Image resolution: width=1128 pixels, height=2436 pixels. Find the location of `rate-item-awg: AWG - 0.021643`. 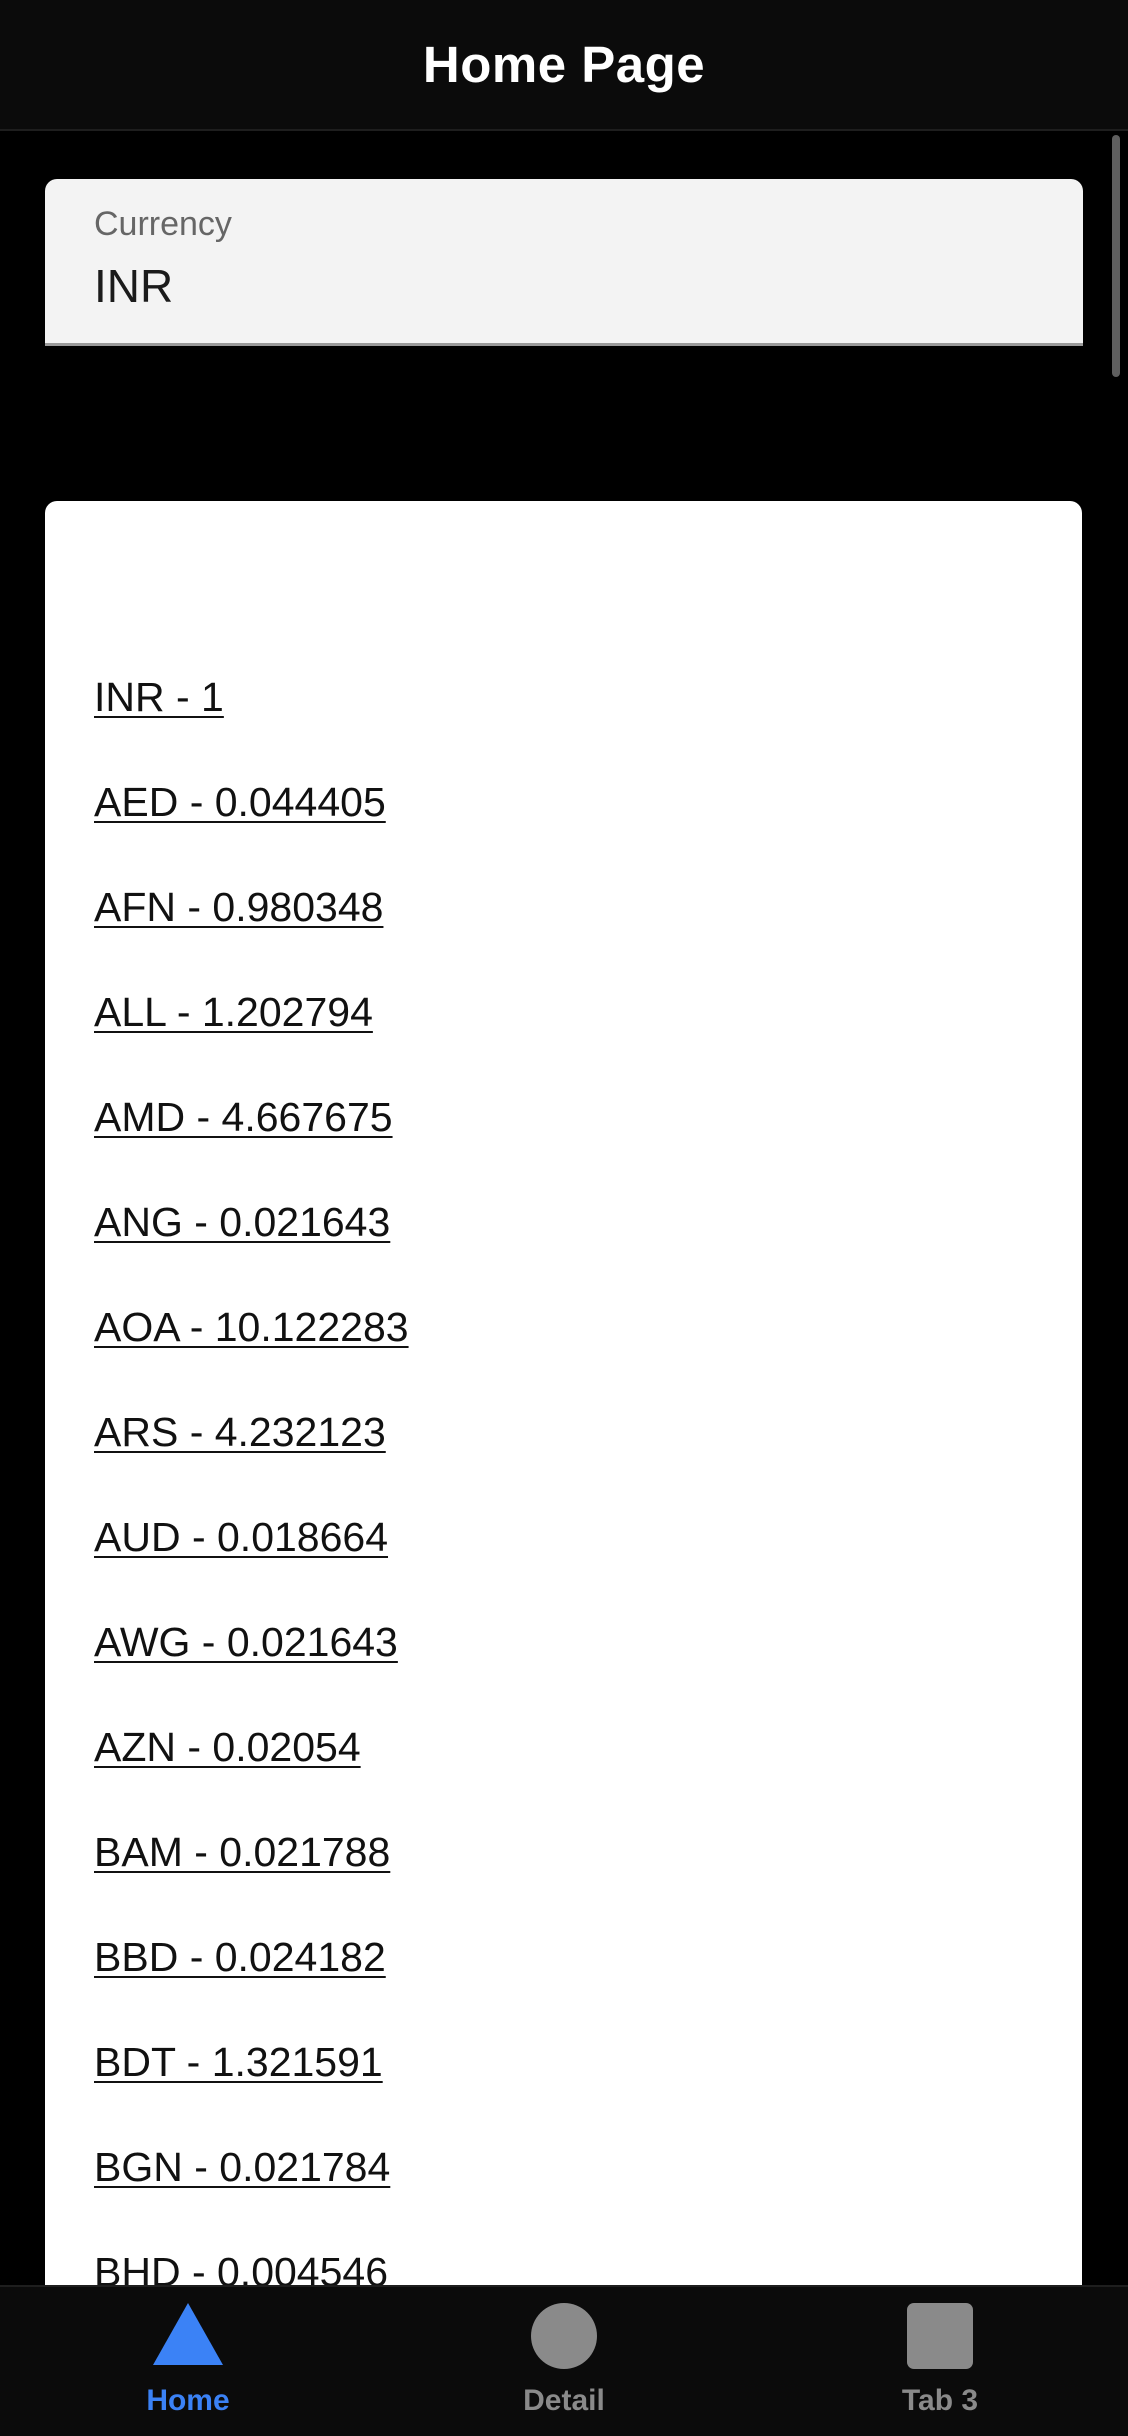

rate-item-awg: AWG - 0.021643 is located at coordinates (251, 1670).